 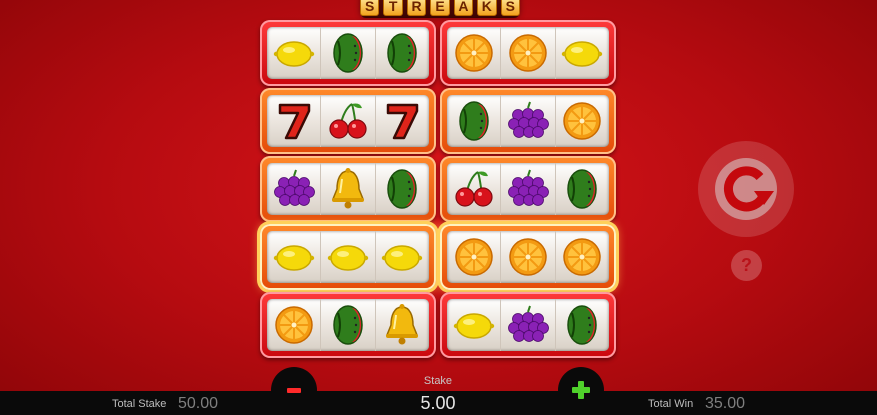 I want to click on increase-stake-button, so click(x=581, y=390).